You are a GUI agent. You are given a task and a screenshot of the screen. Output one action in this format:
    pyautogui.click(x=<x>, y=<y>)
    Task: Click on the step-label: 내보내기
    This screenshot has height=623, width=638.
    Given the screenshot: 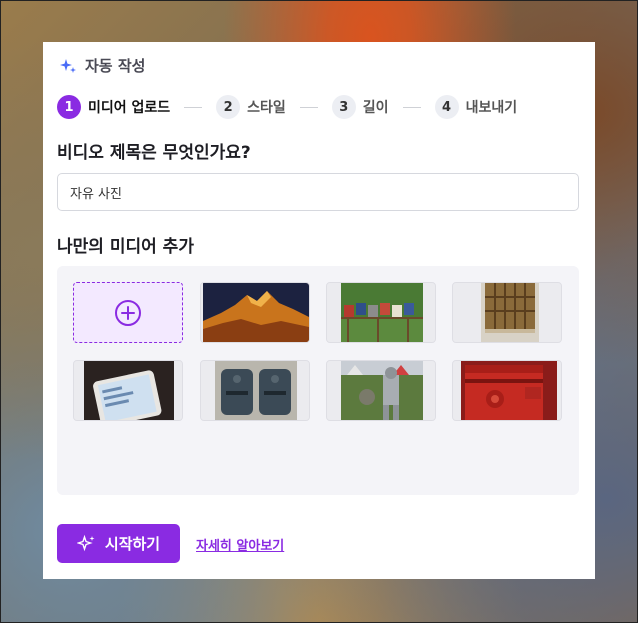 What is the action you would take?
    pyautogui.click(x=491, y=108)
    